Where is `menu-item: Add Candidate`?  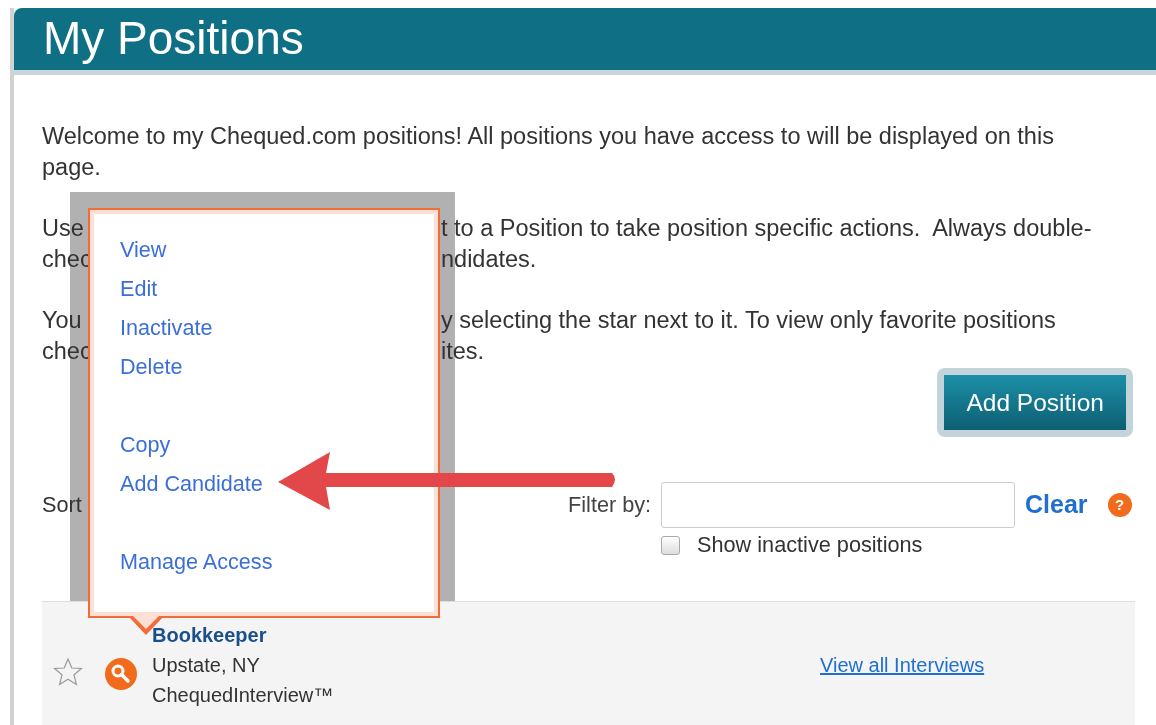
menu-item: Add Candidate is located at coordinates (191, 483).